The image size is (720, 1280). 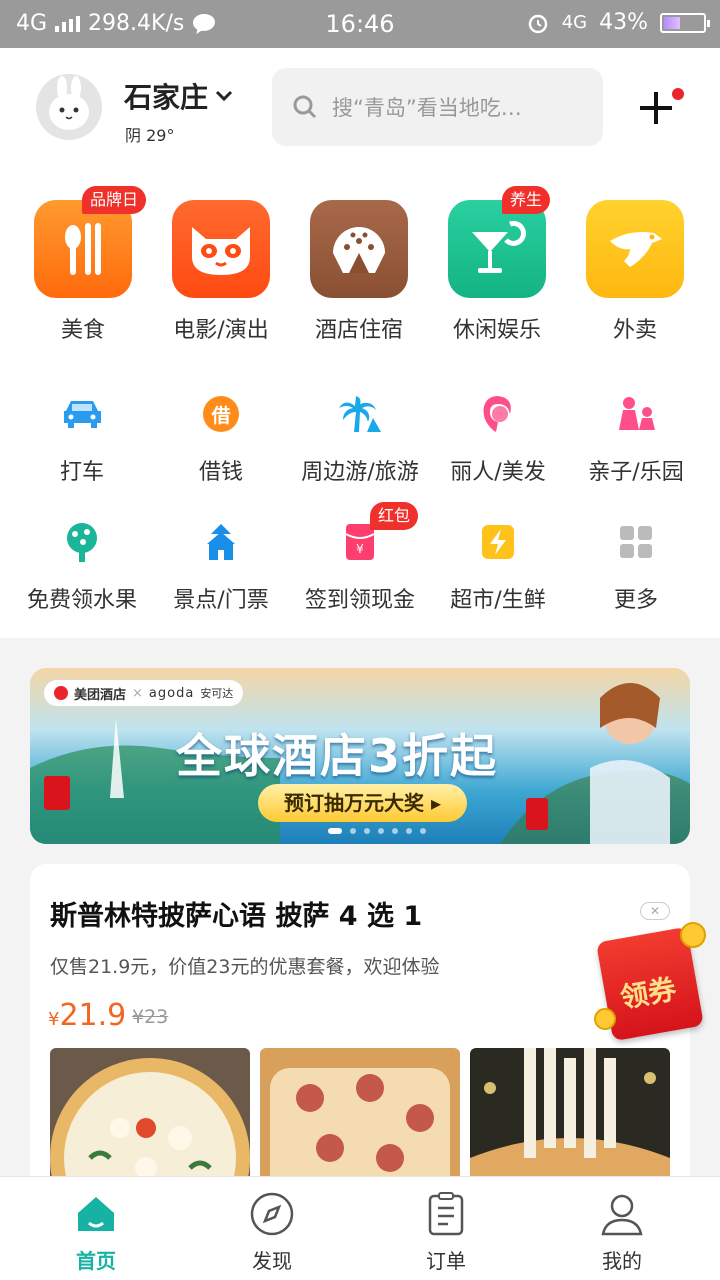 What do you see at coordinates (337, 756) in the screenshot?
I see `banner-headline: 全球酒店3折起` at bounding box center [337, 756].